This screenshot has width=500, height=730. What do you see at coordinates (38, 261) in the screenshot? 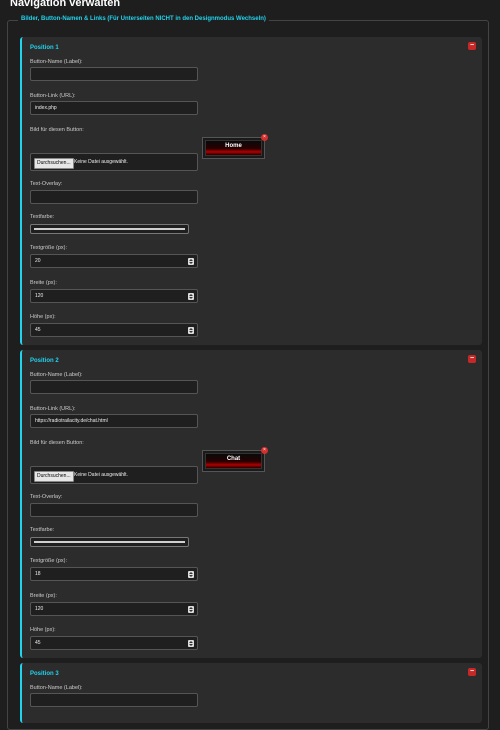
I see `text-size-value: 20` at bounding box center [38, 261].